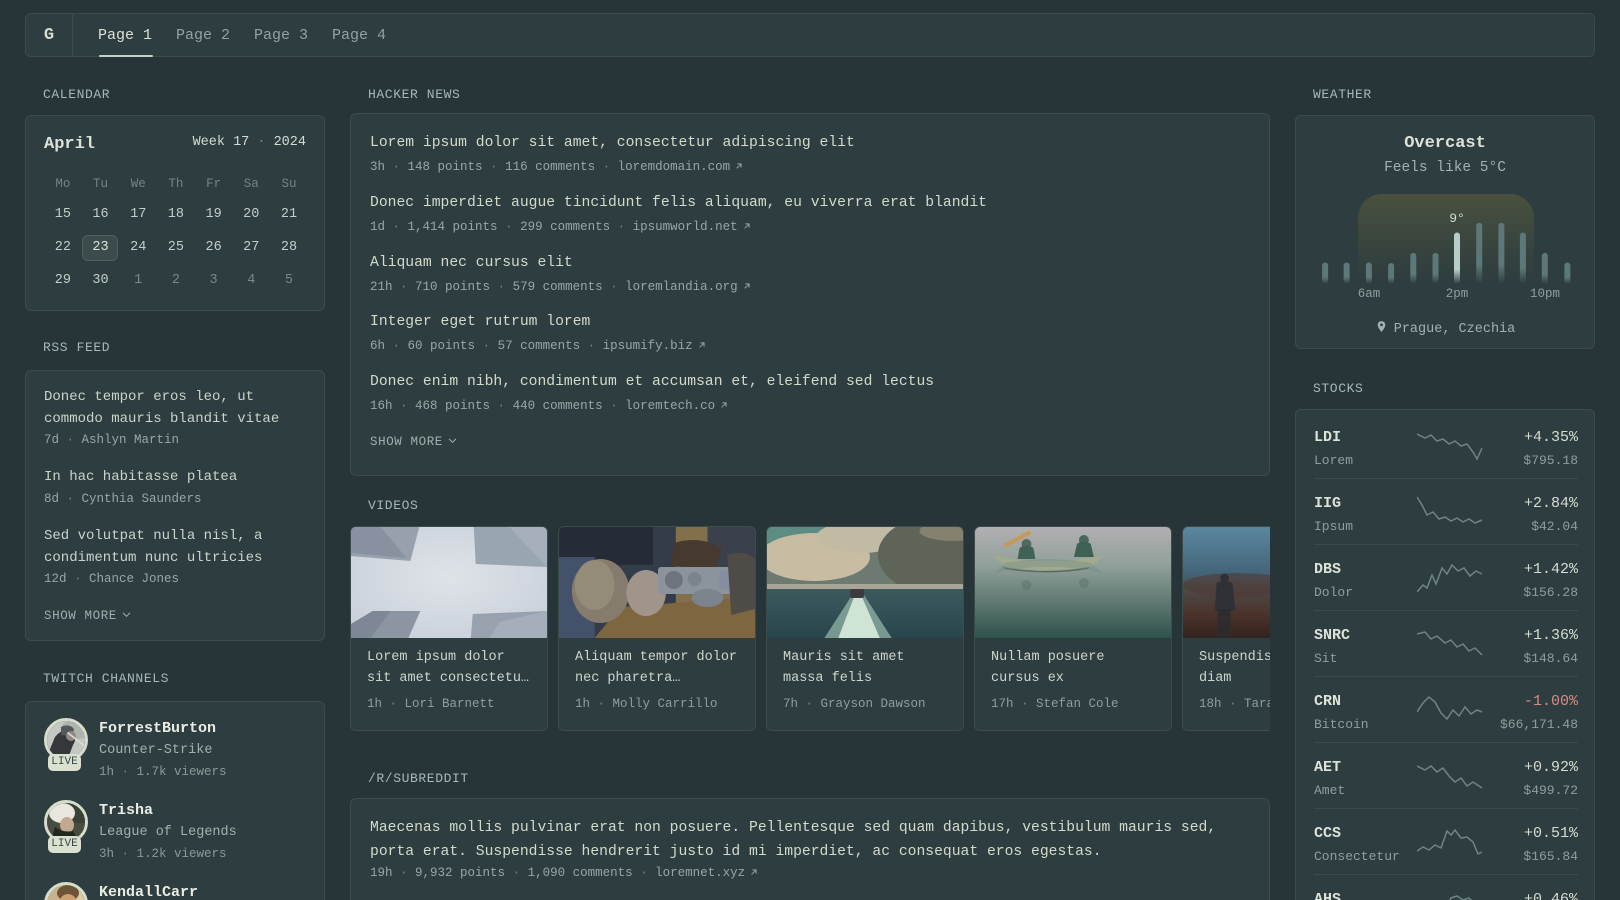 The height and width of the screenshot is (900, 1620). I want to click on svg-text: 9°, so click(1457, 218).